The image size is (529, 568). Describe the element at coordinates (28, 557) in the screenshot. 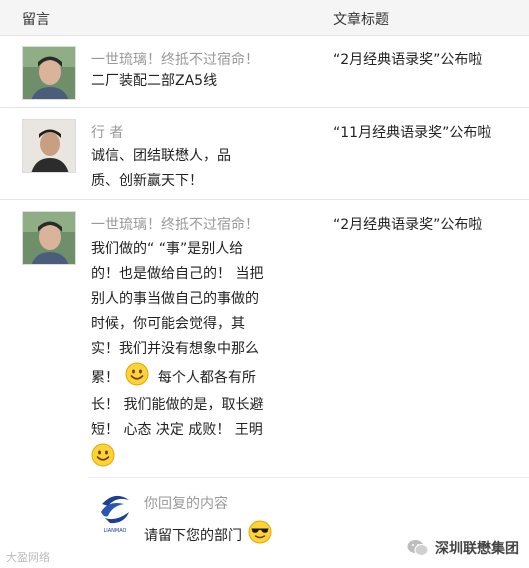

I see `watermark-left: 大盈网络` at that location.